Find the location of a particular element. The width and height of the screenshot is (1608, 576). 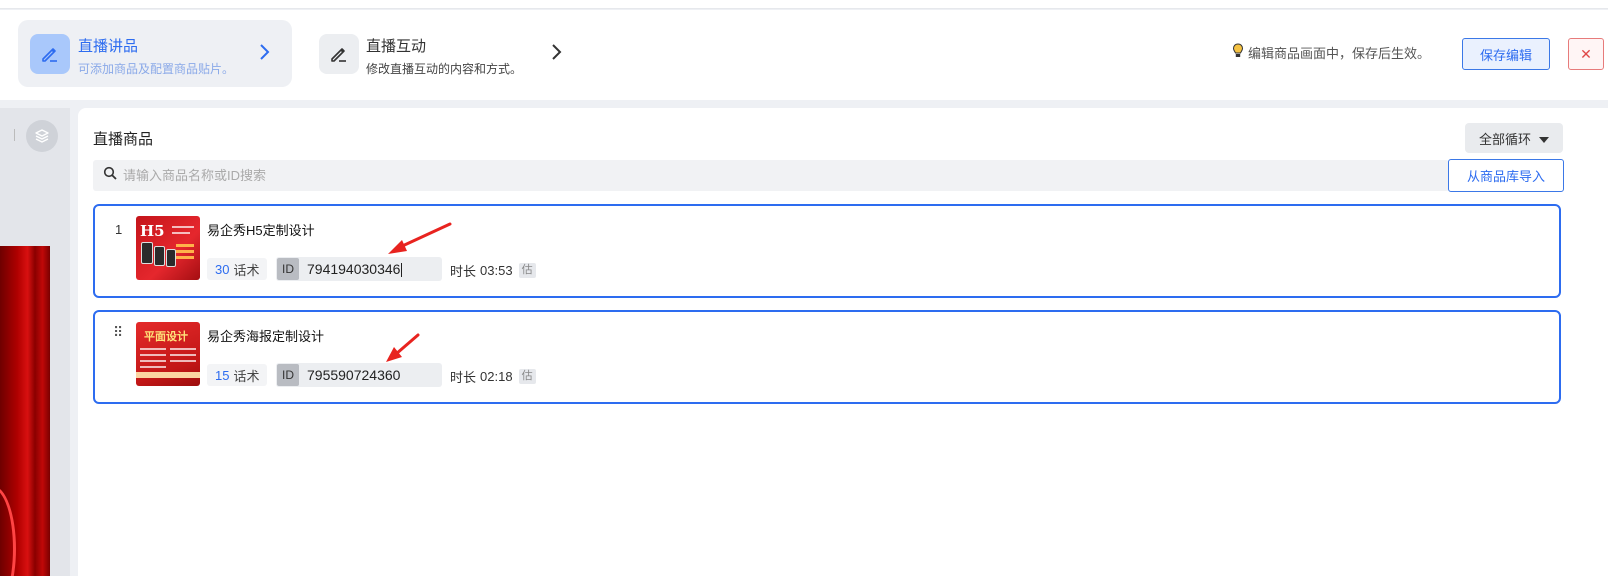

lightbulb-icon is located at coordinates (1238, 52).